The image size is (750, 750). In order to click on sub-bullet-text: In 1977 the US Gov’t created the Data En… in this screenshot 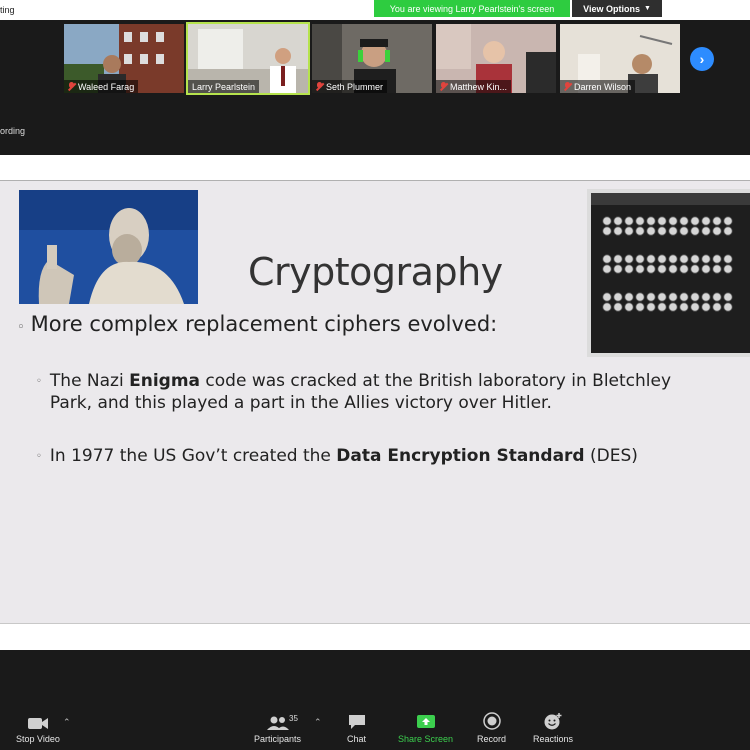, I will do `click(343, 456)`.